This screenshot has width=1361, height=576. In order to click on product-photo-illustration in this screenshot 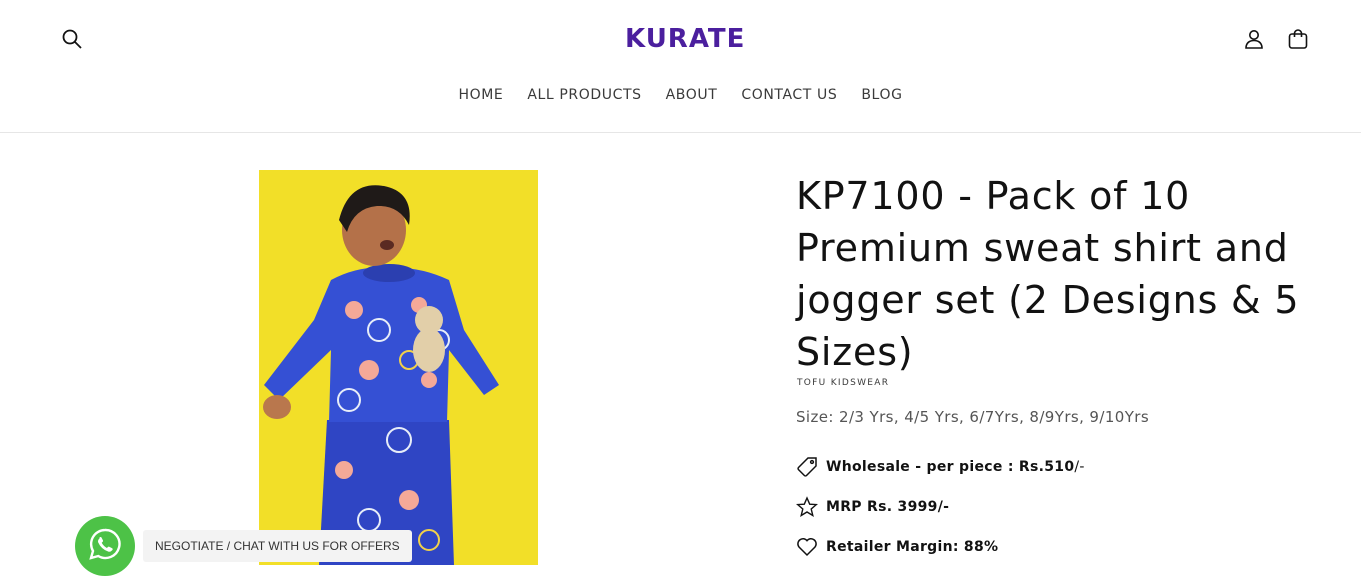, I will do `click(398, 367)`.